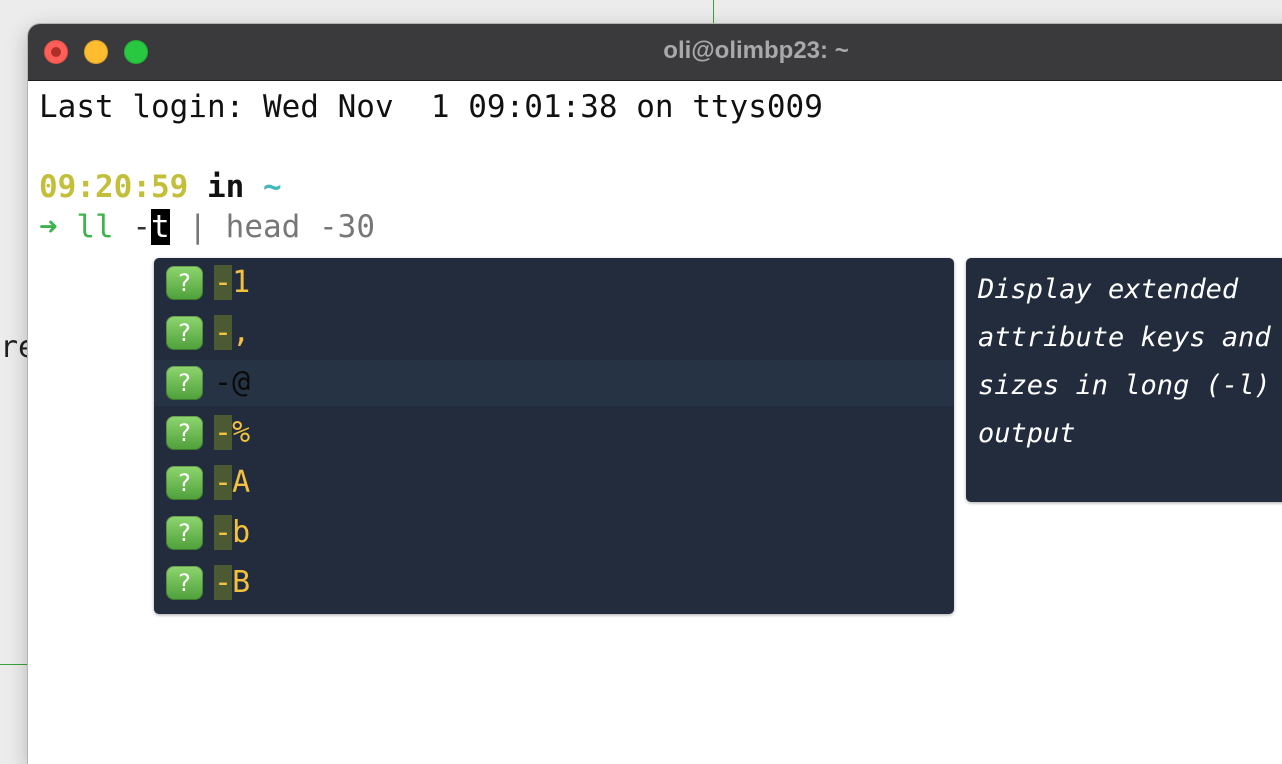 The image size is (1282, 764). I want to click on completion-item-label: -1, so click(232, 283).